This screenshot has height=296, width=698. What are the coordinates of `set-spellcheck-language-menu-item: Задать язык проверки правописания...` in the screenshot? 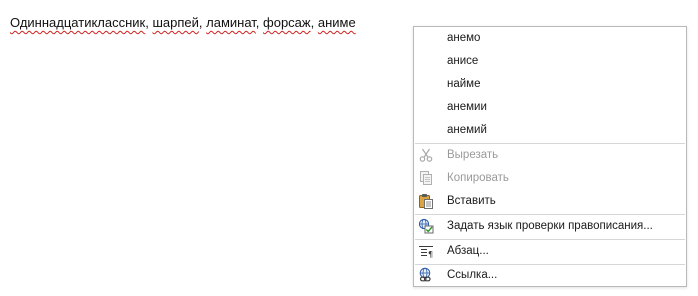 It's located at (550, 226).